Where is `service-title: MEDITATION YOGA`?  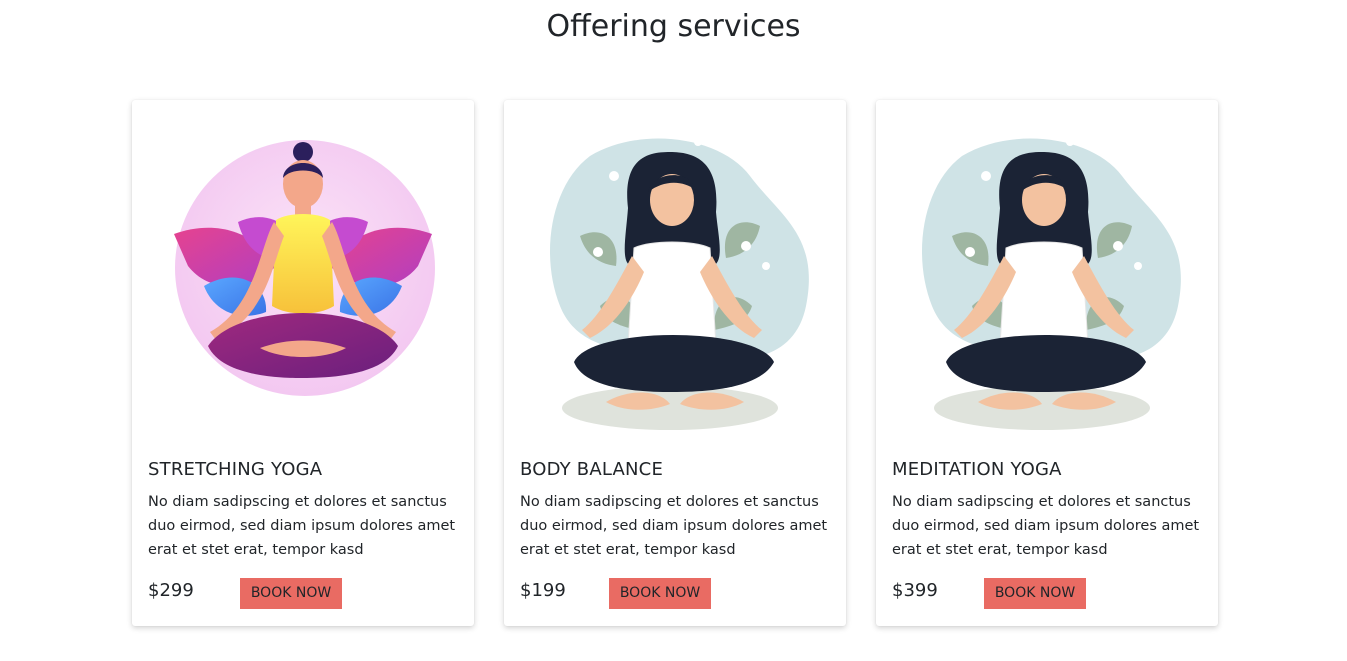 service-title: MEDITATION YOGA is located at coordinates (977, 469).